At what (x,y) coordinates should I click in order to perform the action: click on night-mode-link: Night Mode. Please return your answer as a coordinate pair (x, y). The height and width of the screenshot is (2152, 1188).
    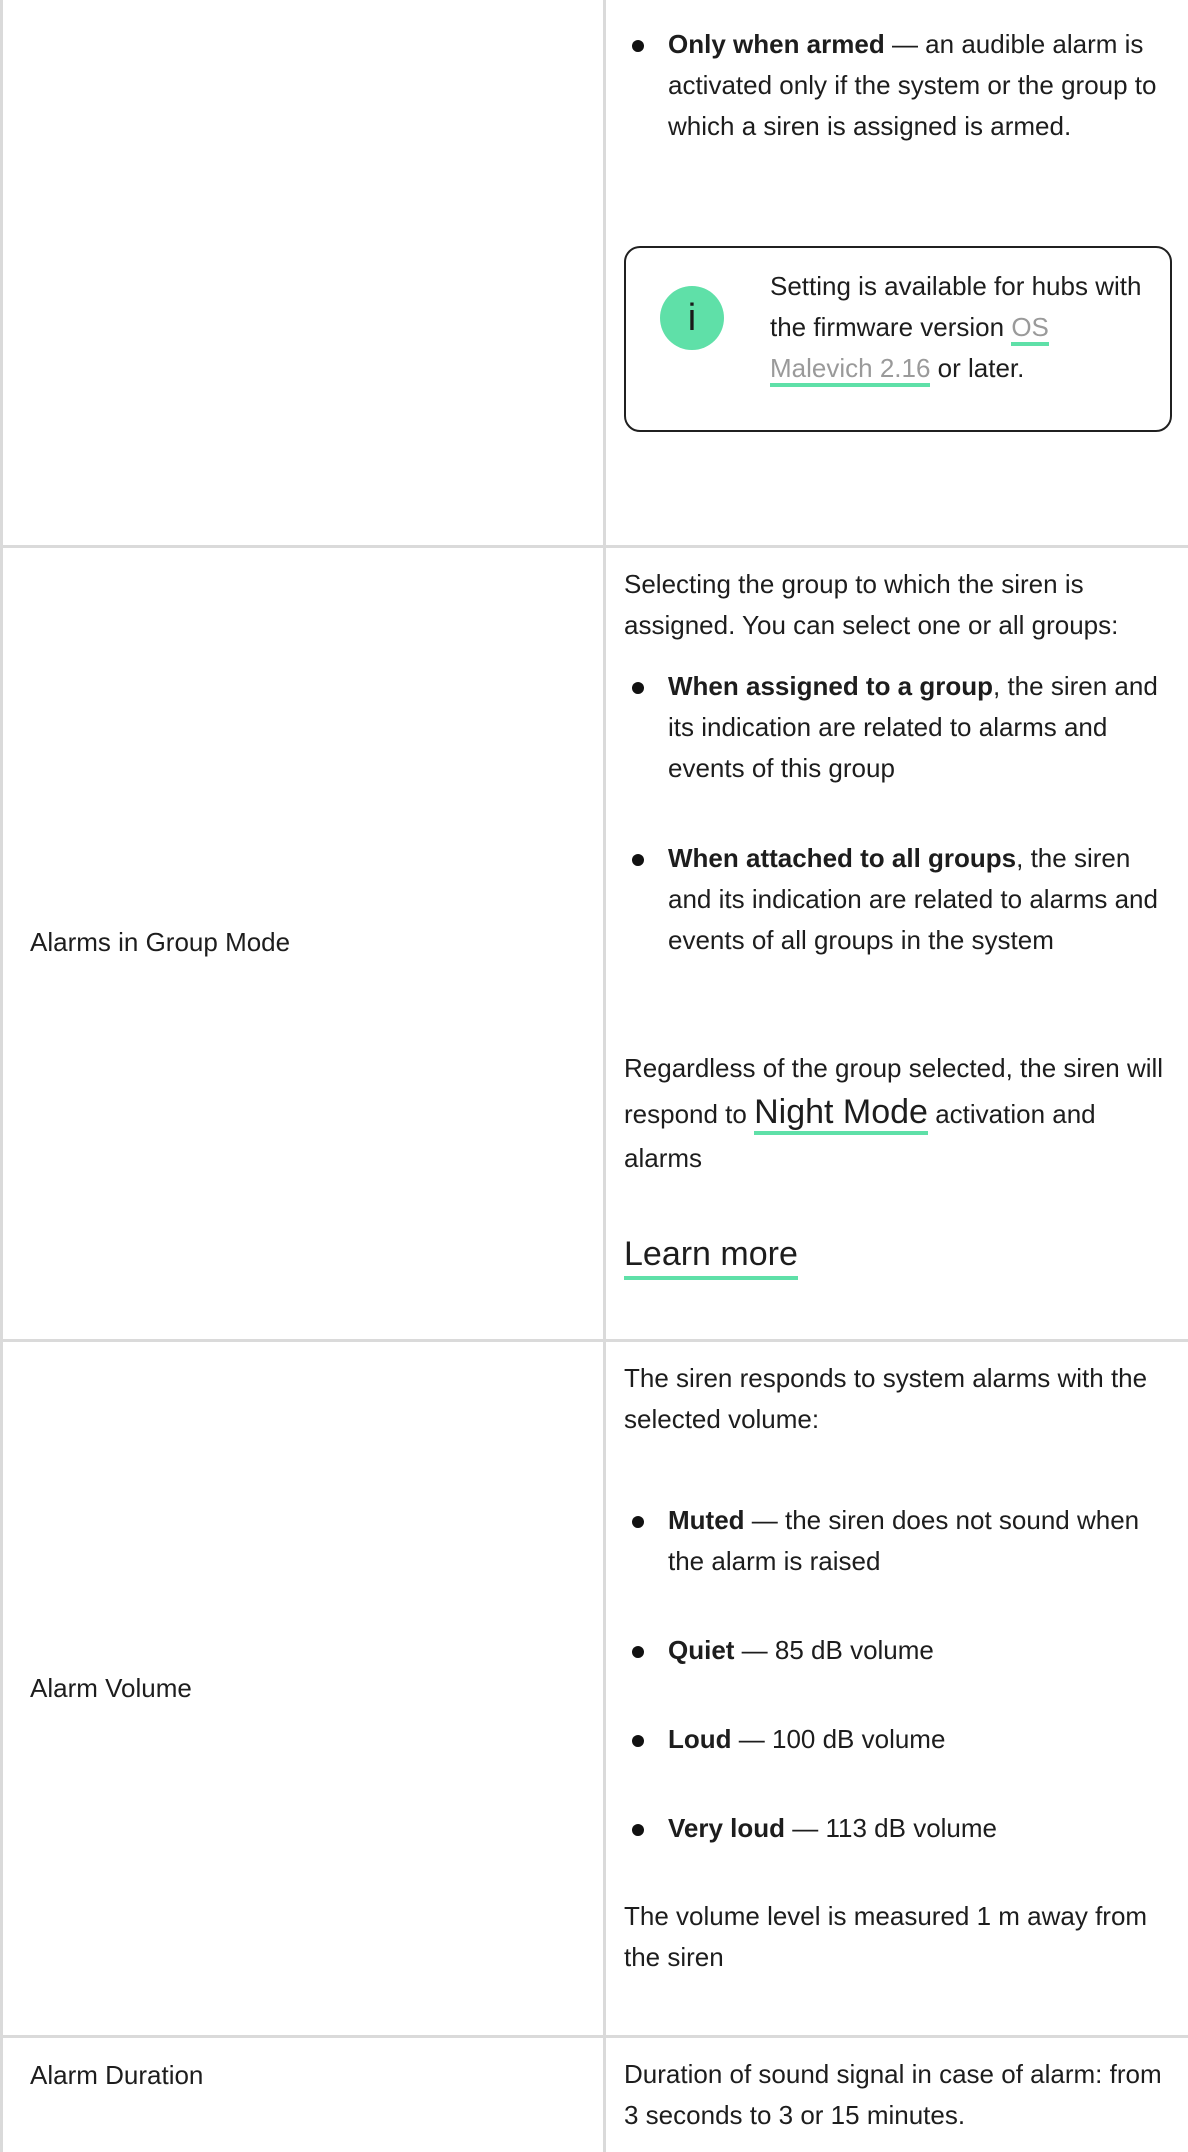
    Looking at the image, I should click on (841, 1114).